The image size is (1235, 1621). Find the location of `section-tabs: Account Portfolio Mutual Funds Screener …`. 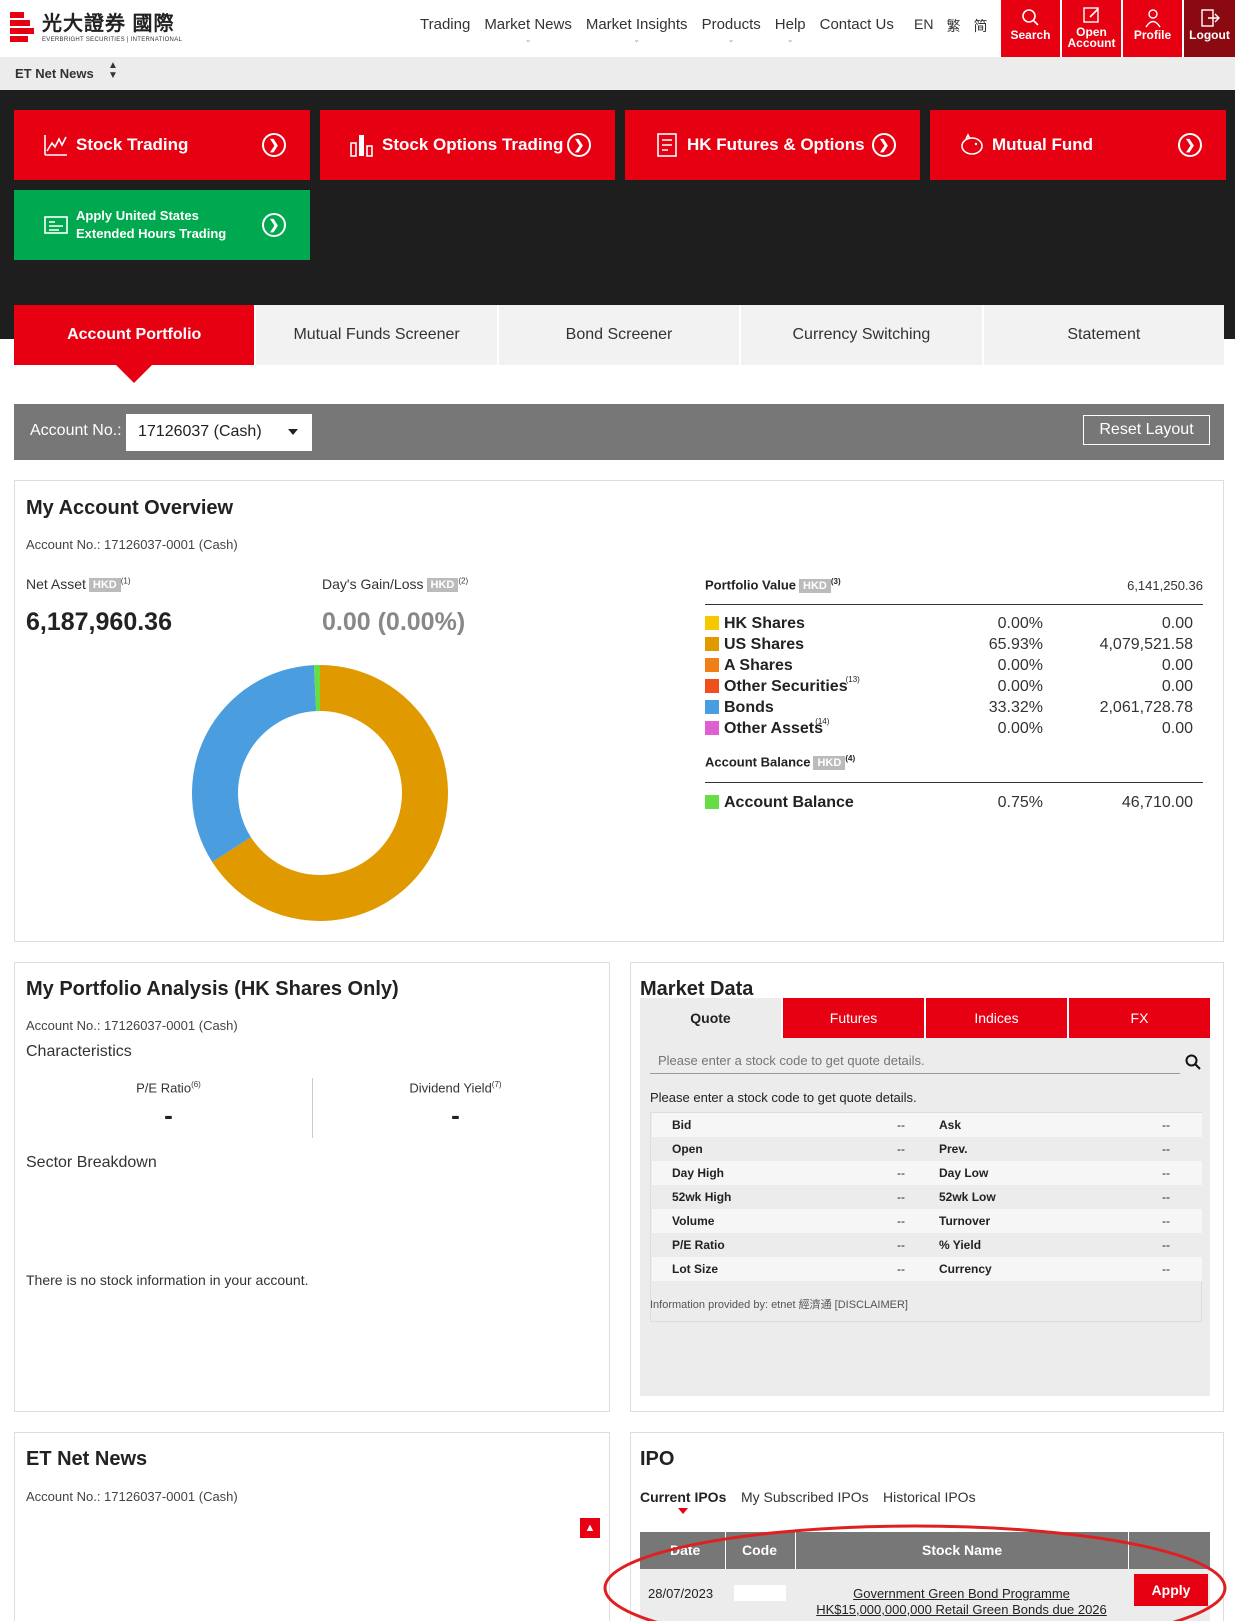

section-tabs: Account Portfolio Mutual Funds Screener … is located at coordinates (619, 344).